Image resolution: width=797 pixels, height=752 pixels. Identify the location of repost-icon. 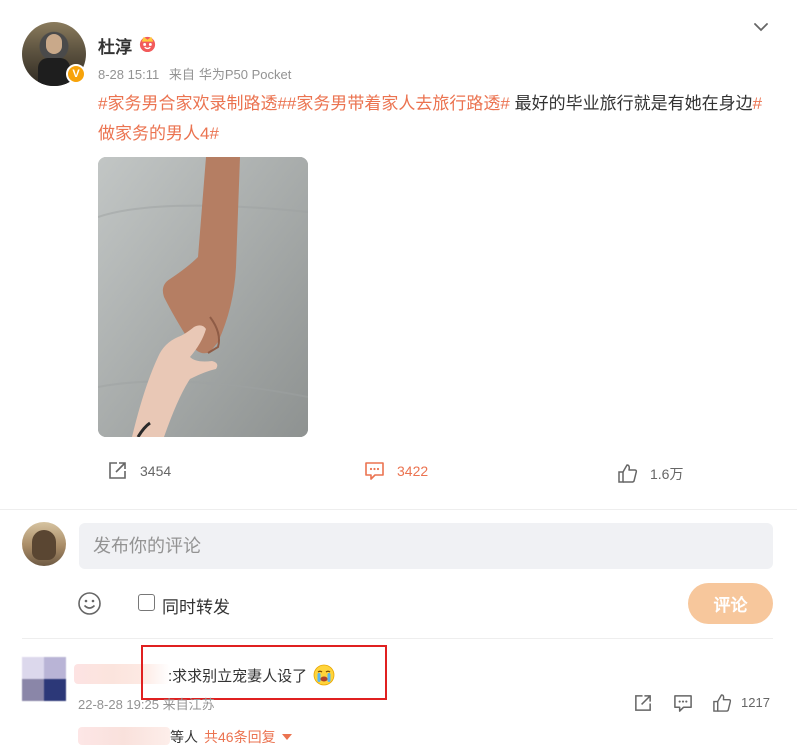
(117, 470).